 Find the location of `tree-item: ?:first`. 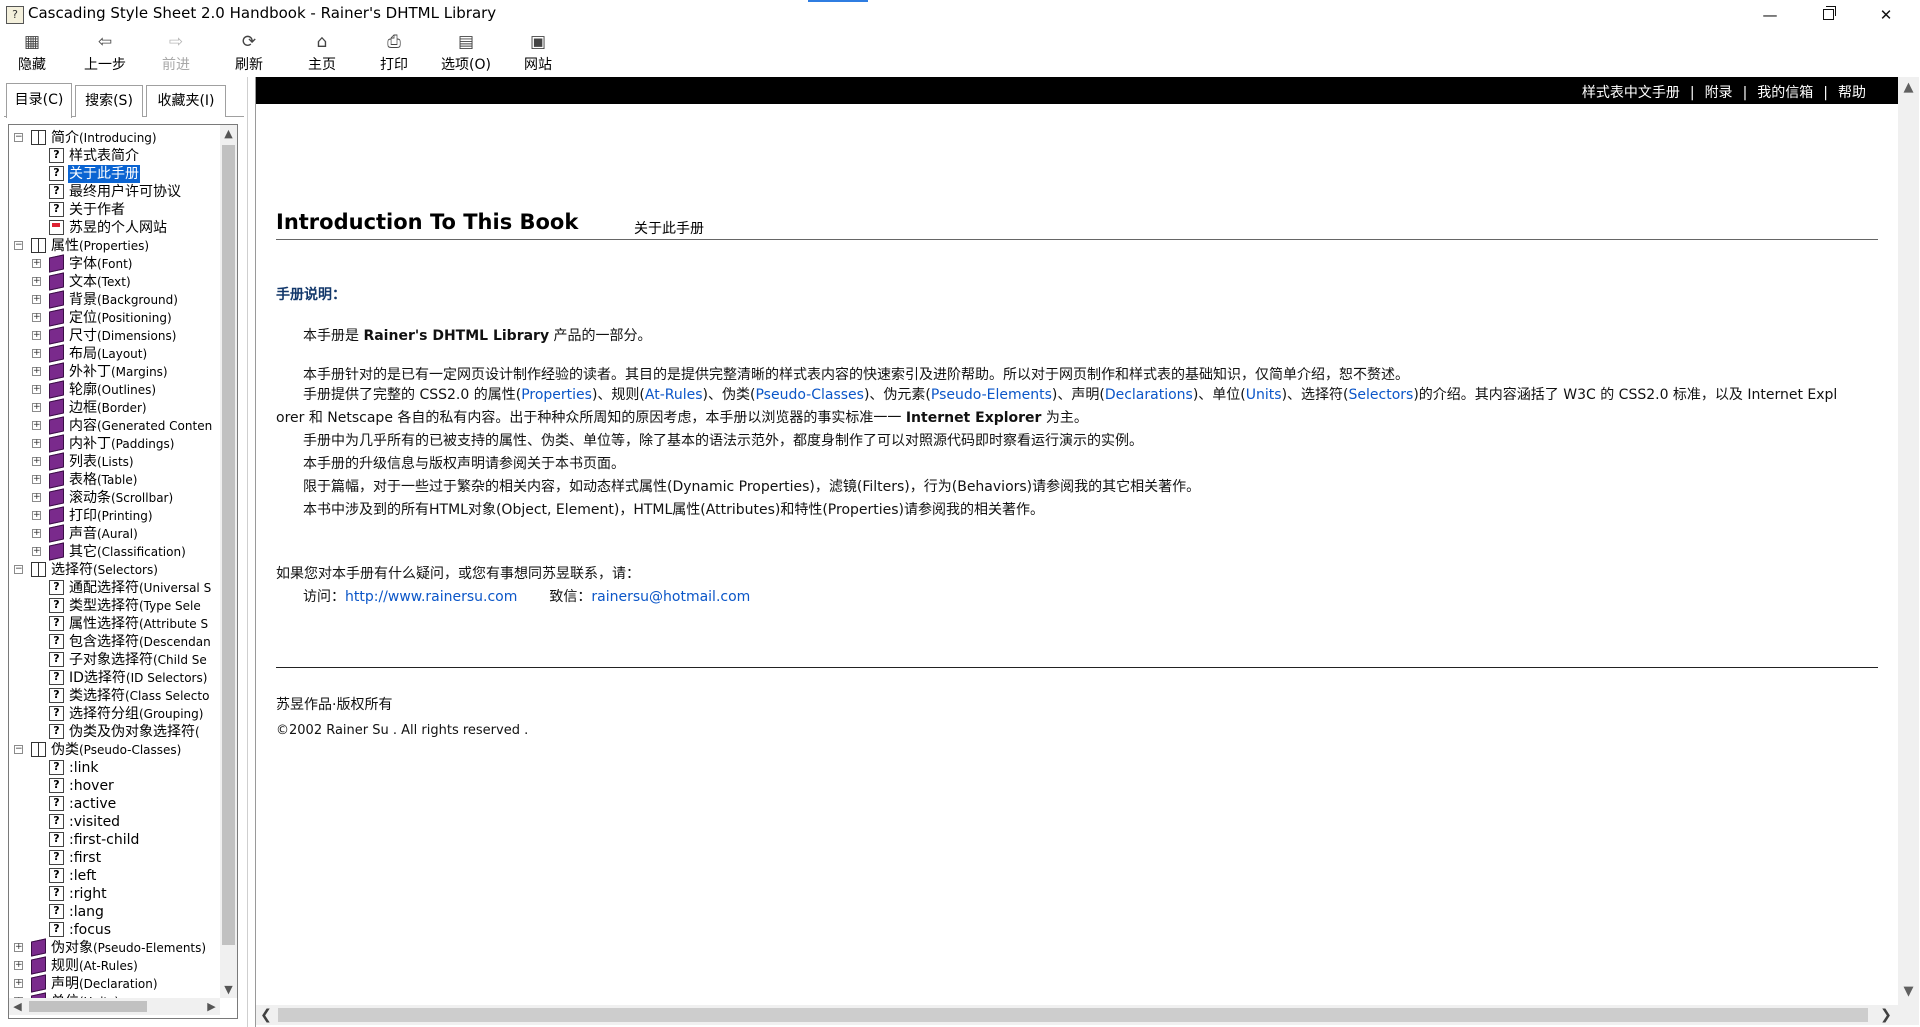

tree-item: ?:first is located at coordinates (114, 858).